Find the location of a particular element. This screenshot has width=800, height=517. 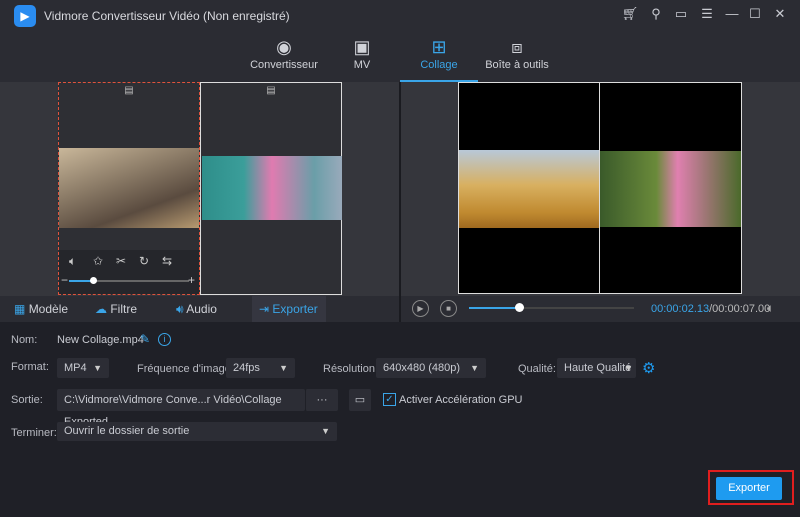

fps-select: 24fps ▼ is located at coordinates (260, 368).